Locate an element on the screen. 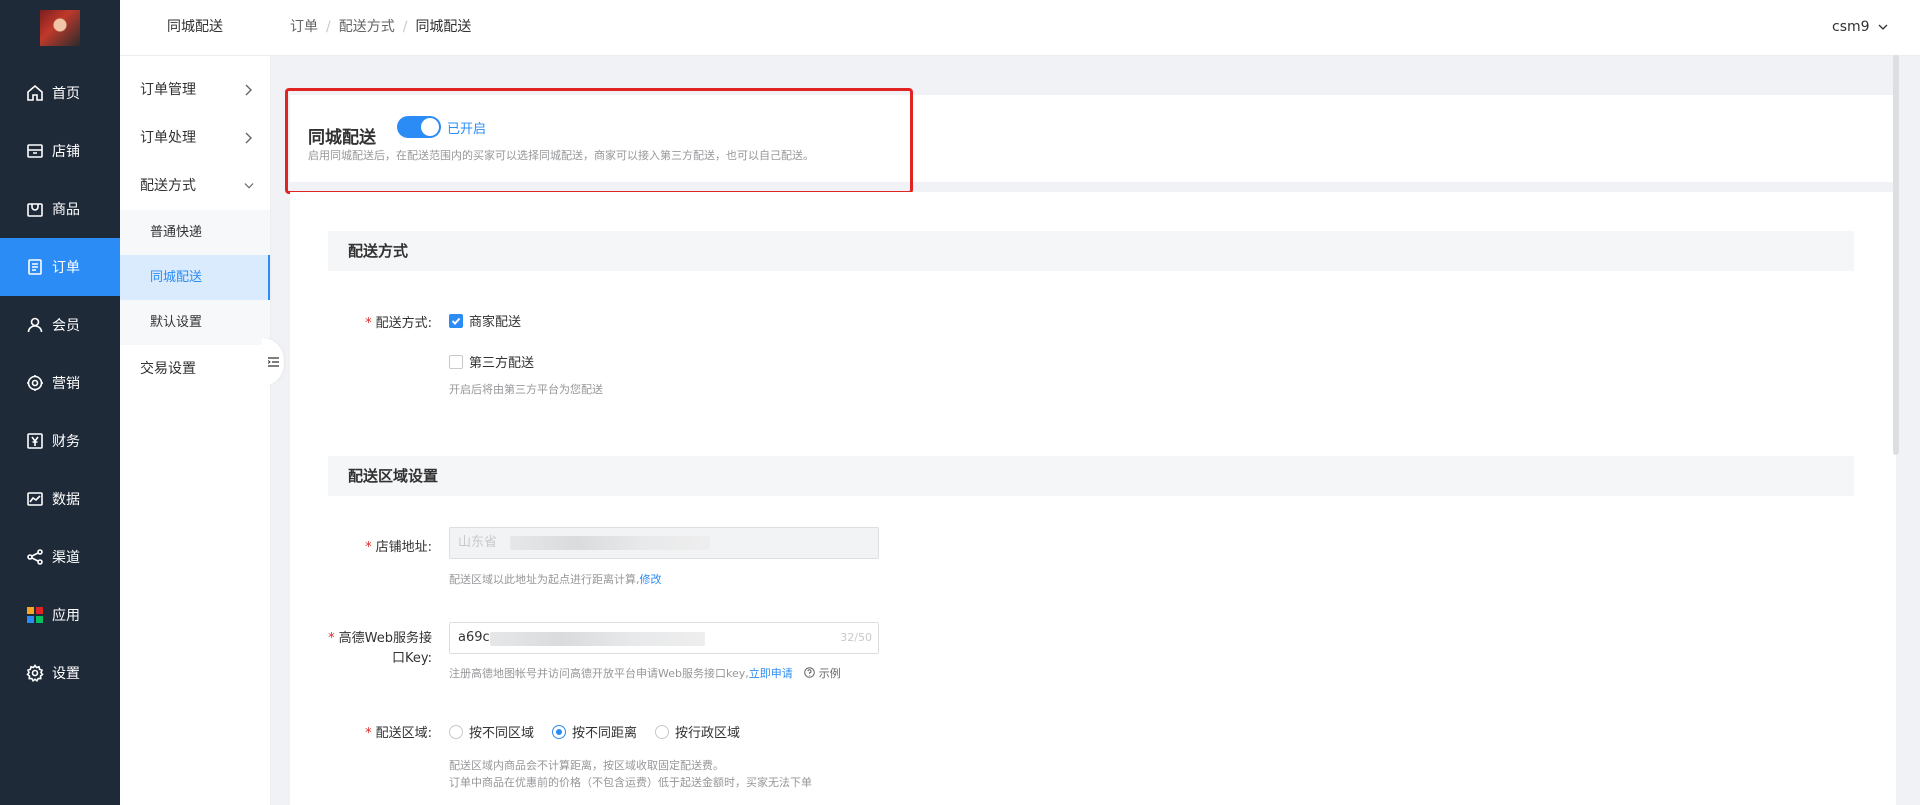 The image size is (1920, 805). nav-item-label: 数据 is located at coordinates (66, 500).